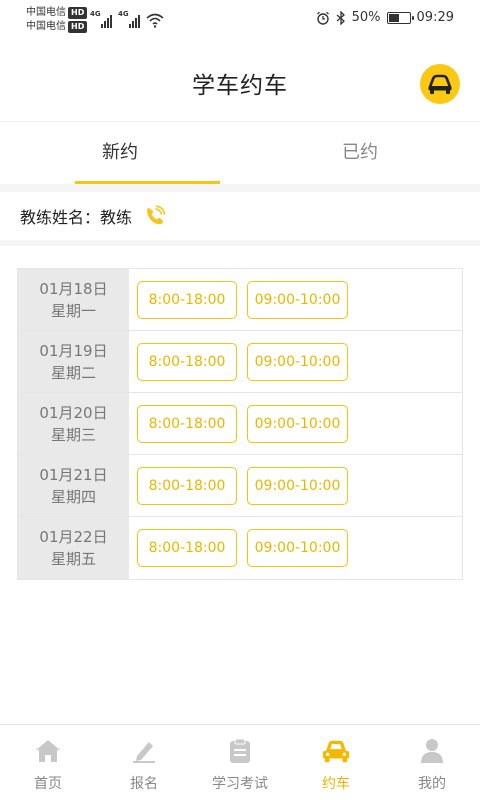  What do you see at coordinates (240, 20) in the screenshot?
I see `status-bar: 中国电信 HD 中国电信 HD 4G 4G 50% 09:29` at bounding box center [240, 20].